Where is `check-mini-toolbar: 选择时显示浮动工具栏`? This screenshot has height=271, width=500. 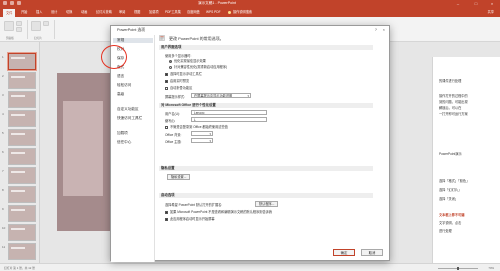 check-mini-toolbar: 选择时显示浮动工具栏 is located at coordinates (183, 74).